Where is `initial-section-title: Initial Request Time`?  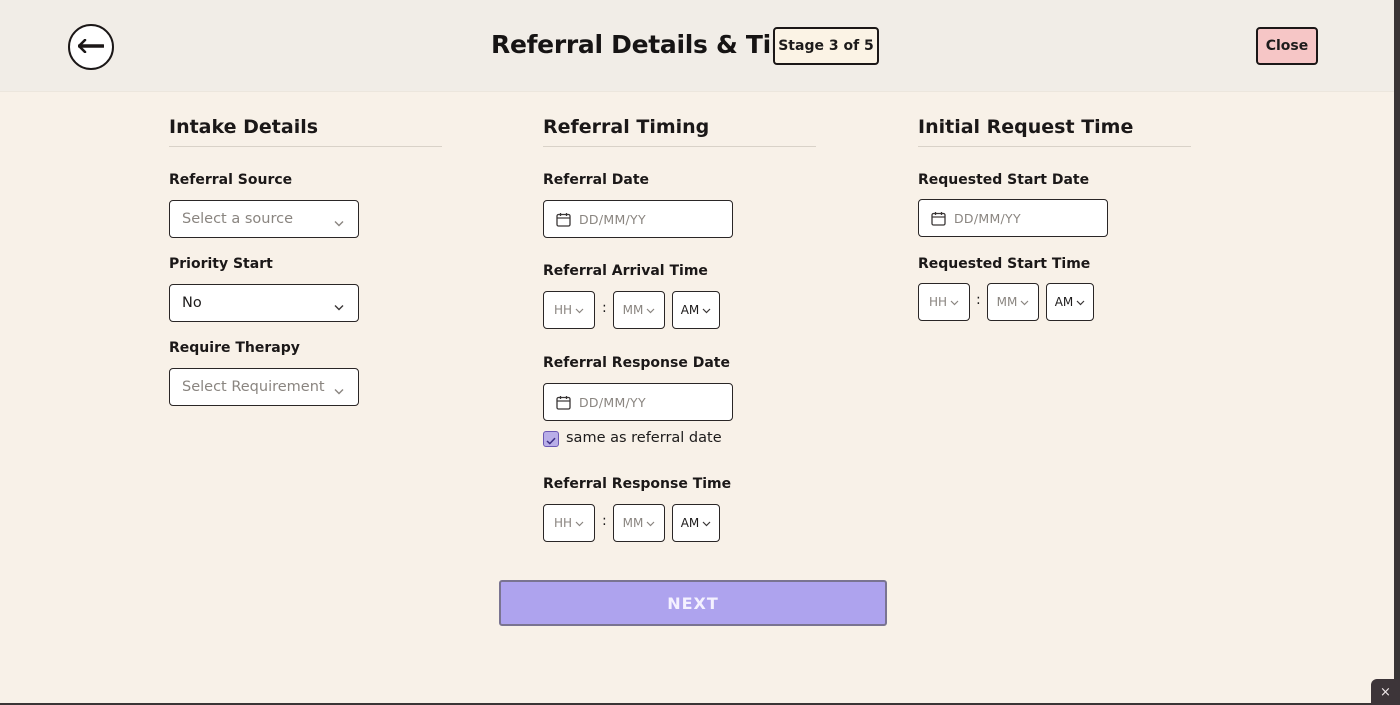
initial-section-title: Initial Request Time is located at coordinates (1026, 127).